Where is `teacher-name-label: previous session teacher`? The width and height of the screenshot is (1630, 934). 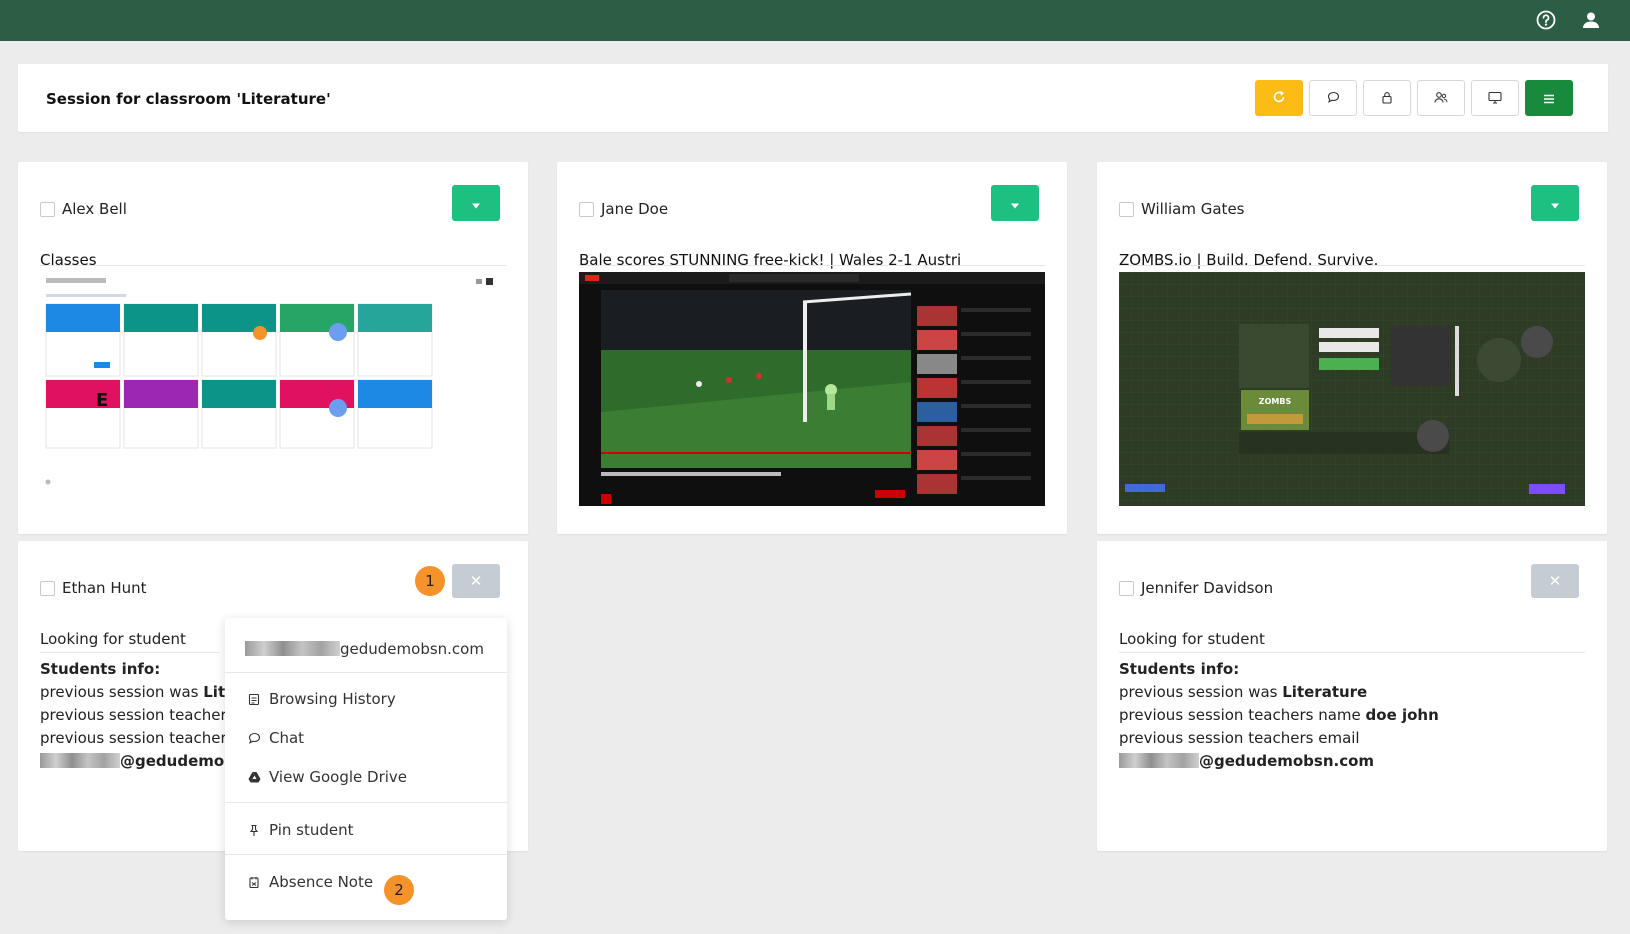 teacher-name-label: previous session teacher is located at coordinates (133, 715).